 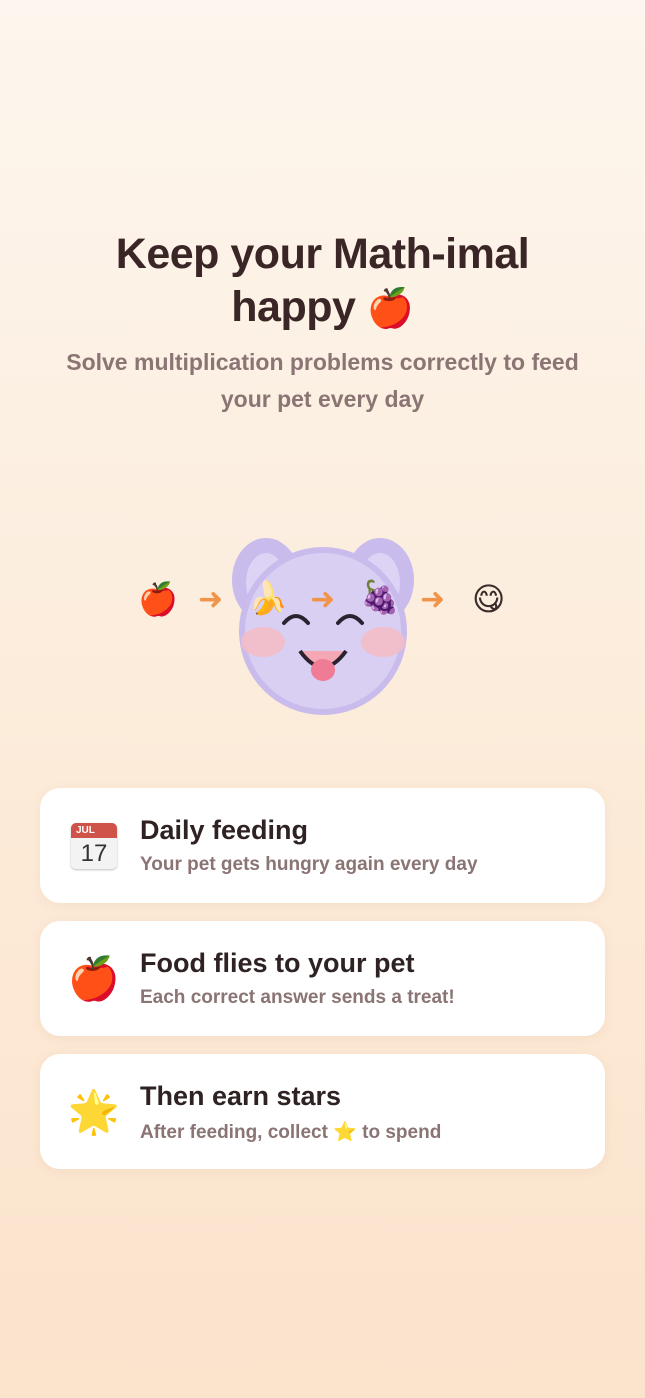 I want to click on card-description: Your pet gets hungry again every day, so click(x=309, y=864).